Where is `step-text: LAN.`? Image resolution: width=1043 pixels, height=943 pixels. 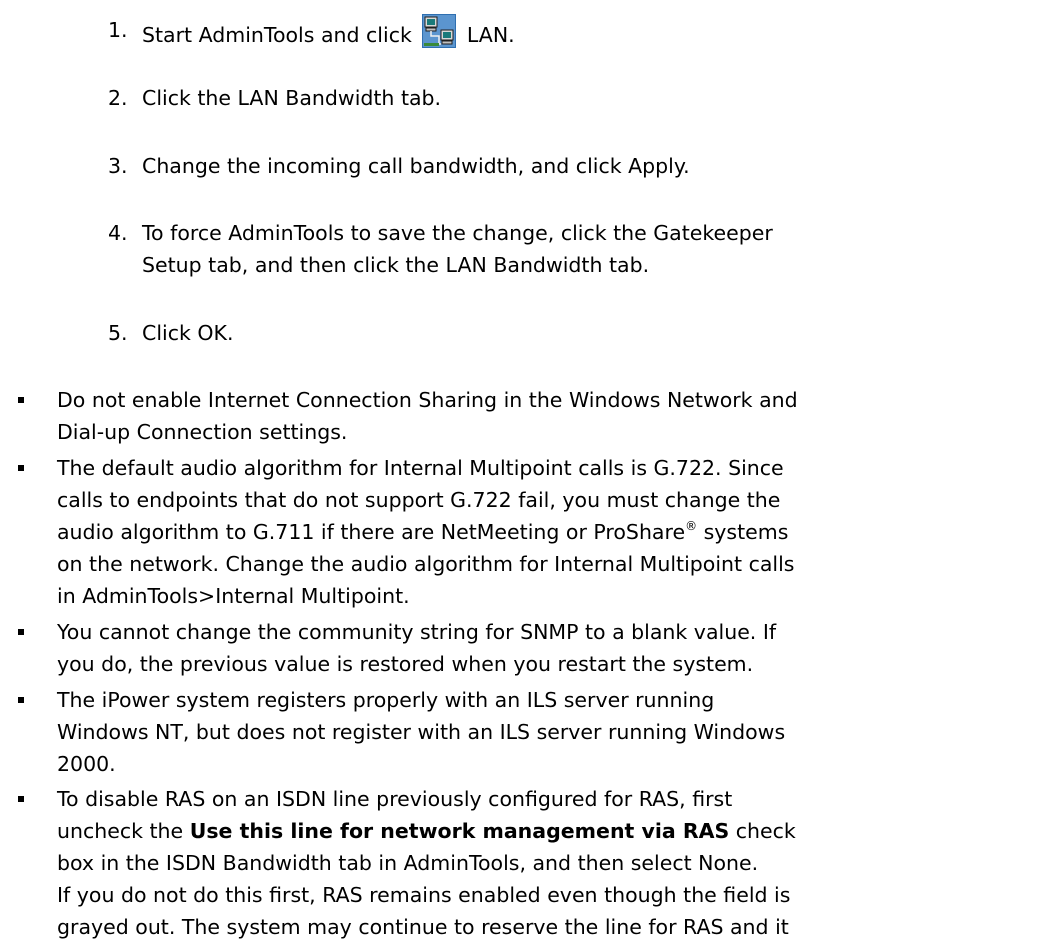 step-text: LAN. is located at coordinates (490, 35).